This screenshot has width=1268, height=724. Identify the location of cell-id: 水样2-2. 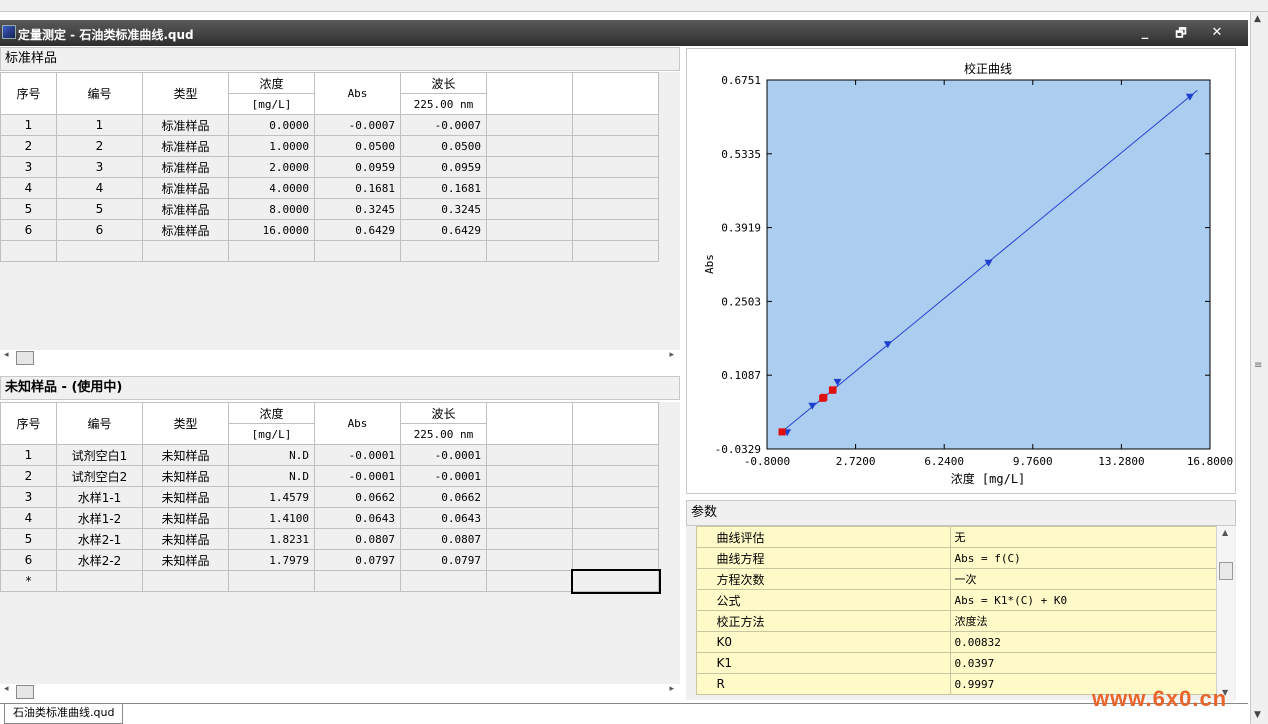
(99, 560).